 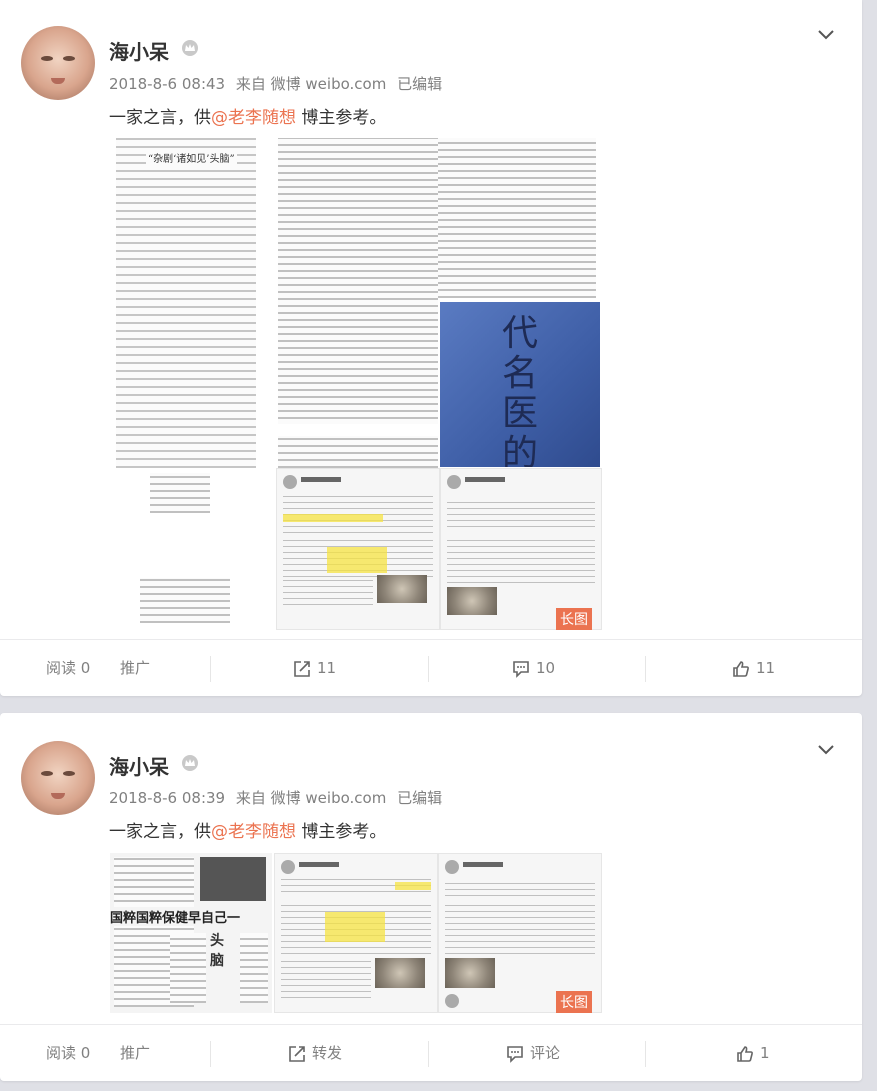 What do you see at coordinates (517, 218) in the screenshot?
I see `scan-page-right` at bounding box center [517, 218].